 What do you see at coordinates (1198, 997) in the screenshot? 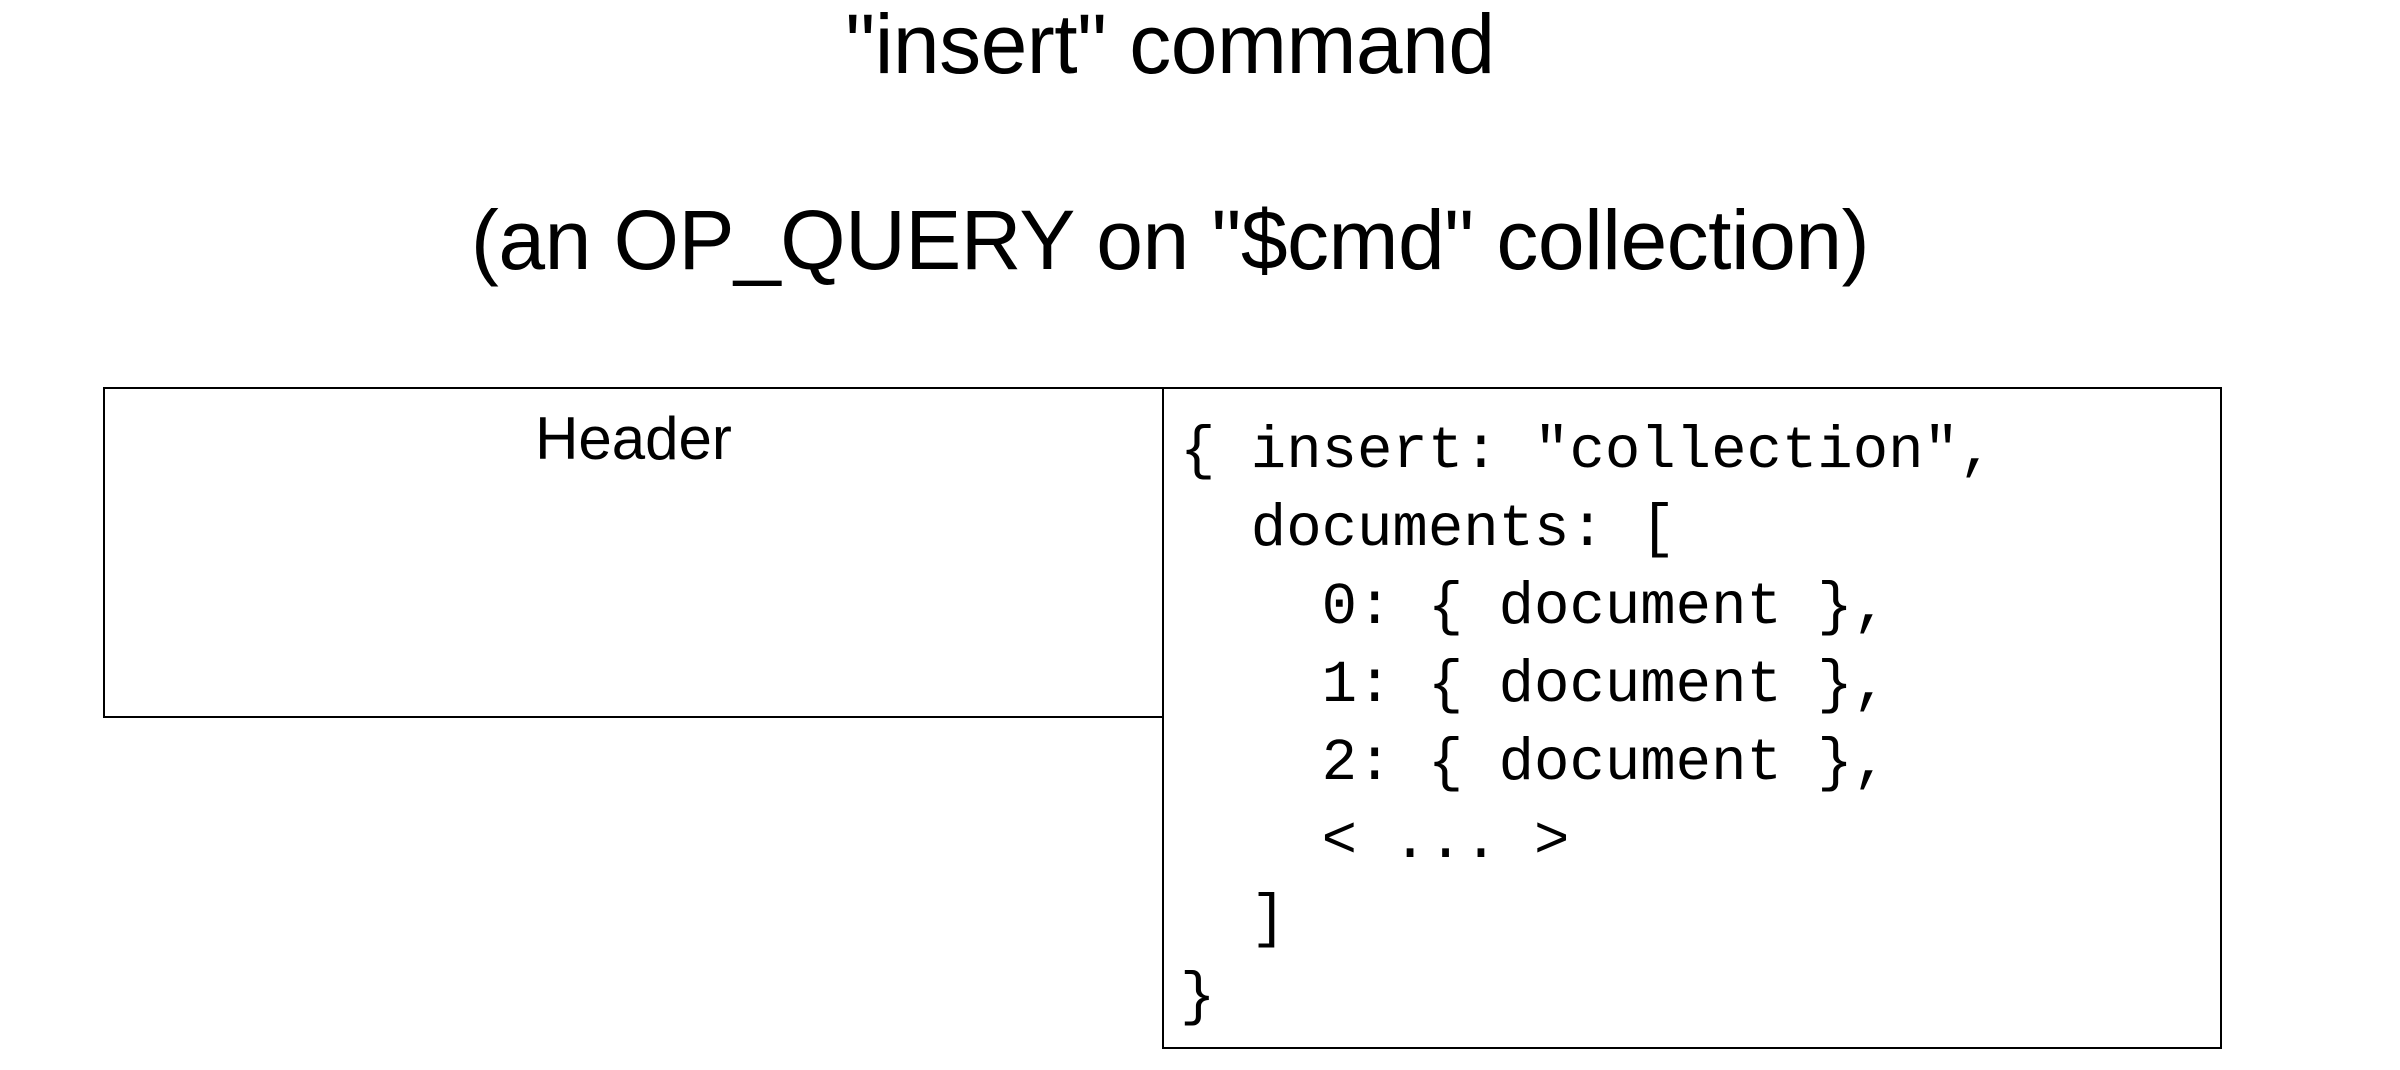
I see `code-line: }` at bounding box center [1198, 997].